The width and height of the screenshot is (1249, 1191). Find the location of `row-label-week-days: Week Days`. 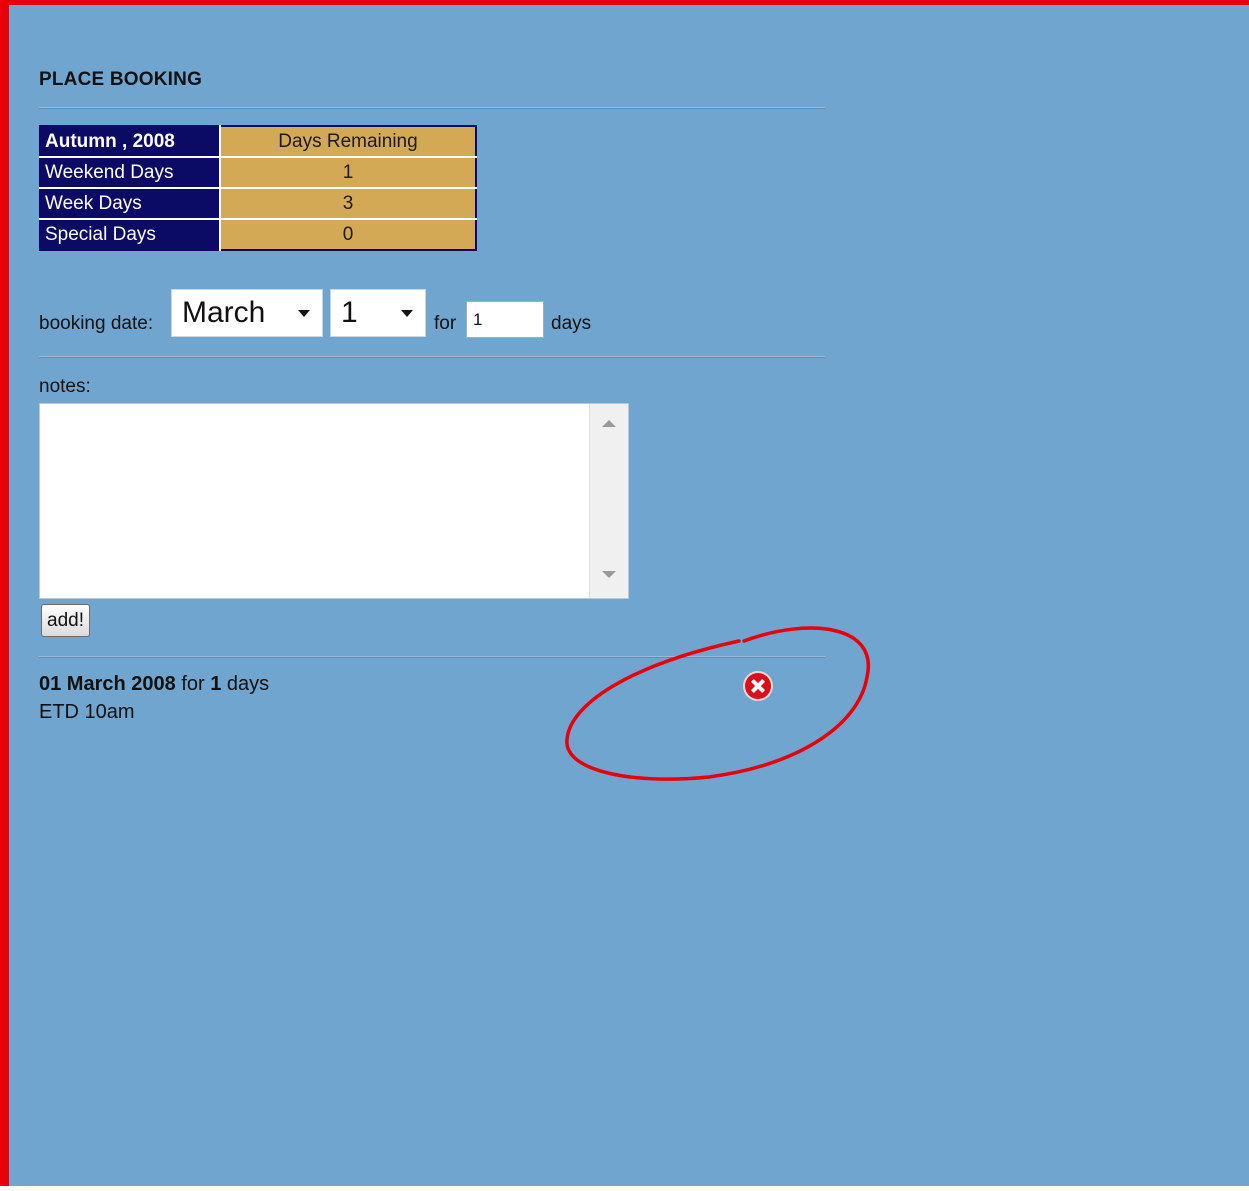

row-label-week-days: Week Days is located at coordinates (130, 204).